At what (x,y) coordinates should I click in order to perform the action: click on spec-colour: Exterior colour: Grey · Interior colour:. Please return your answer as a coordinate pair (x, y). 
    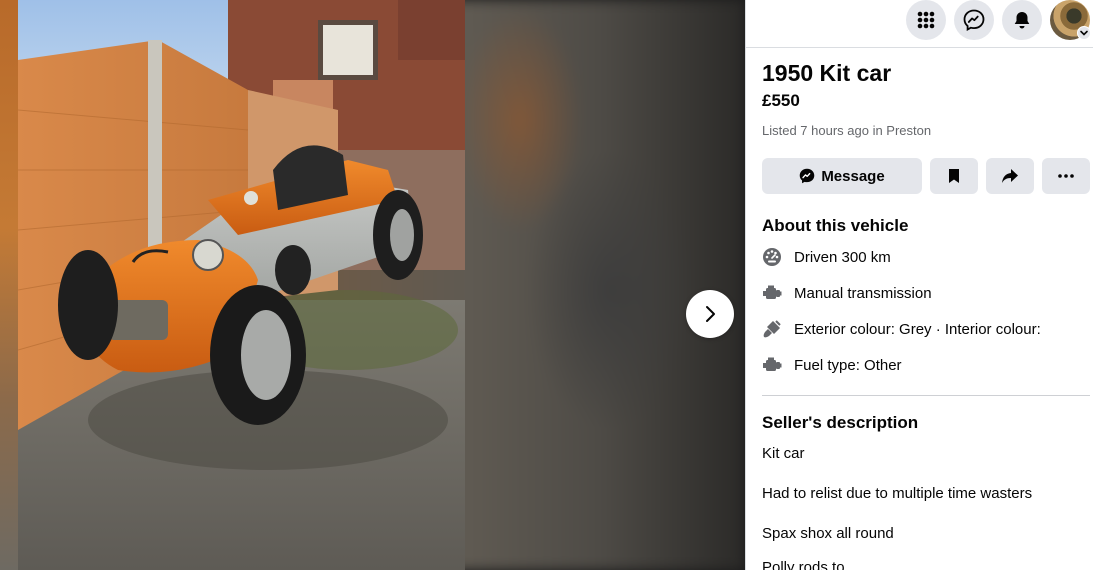
    Looking at the image, I should click on (901, 329).